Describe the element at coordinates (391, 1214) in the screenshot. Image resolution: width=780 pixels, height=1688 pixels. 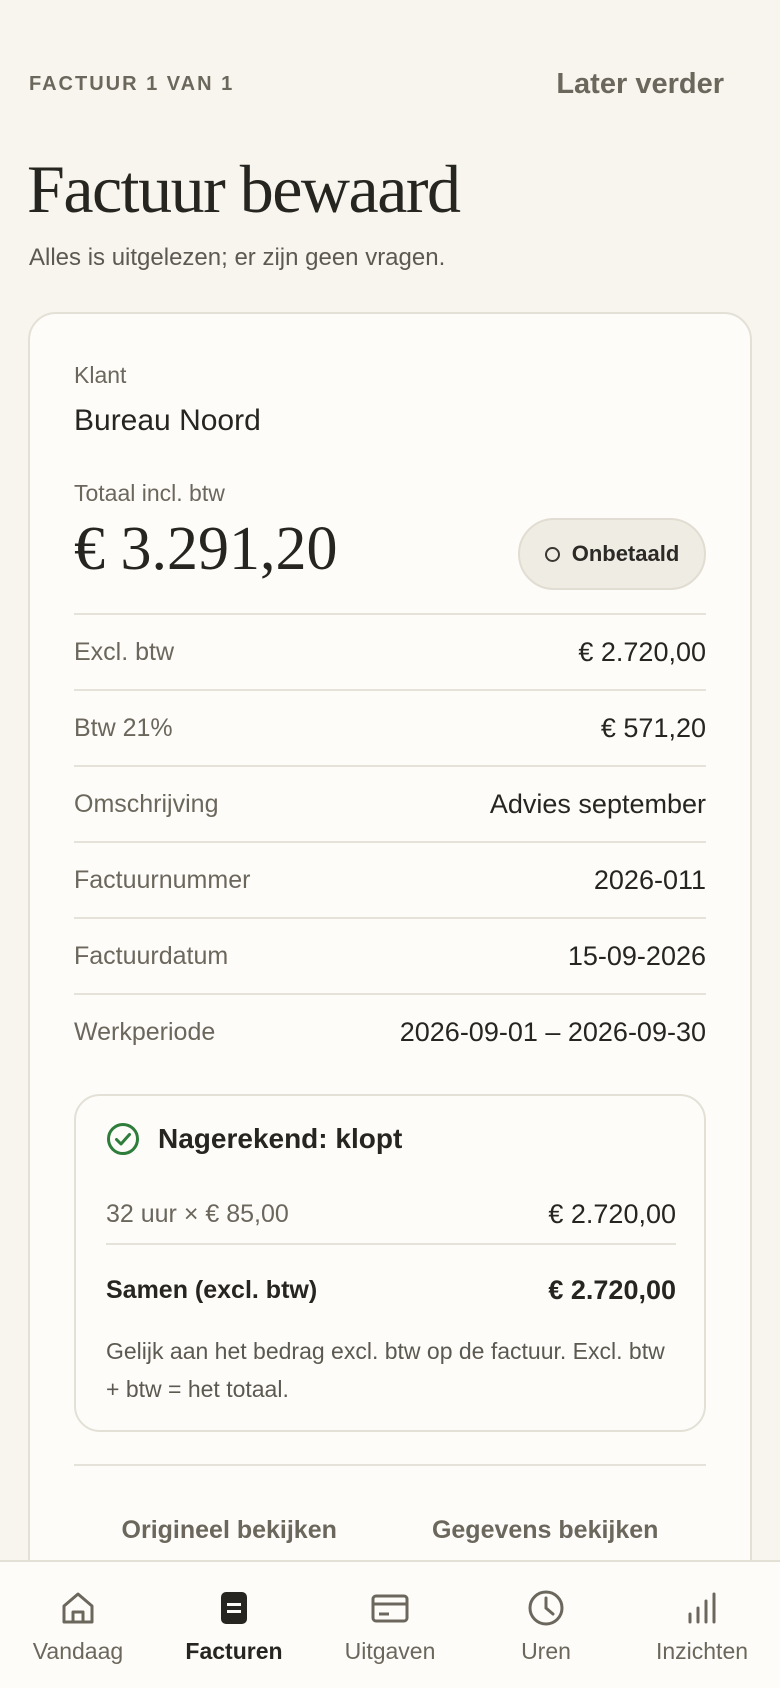
I see `calculation-line: 32 uur × € 85,00 € 2.720,00` at that location.